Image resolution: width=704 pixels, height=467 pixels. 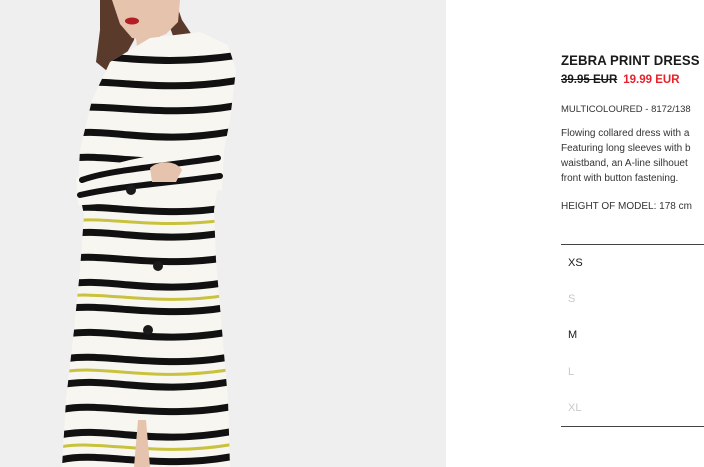 What do you see at coordinates (620, 178) in the screenshot?
I see `description-line: front with button fastening.` at bounding box center [620, 178].